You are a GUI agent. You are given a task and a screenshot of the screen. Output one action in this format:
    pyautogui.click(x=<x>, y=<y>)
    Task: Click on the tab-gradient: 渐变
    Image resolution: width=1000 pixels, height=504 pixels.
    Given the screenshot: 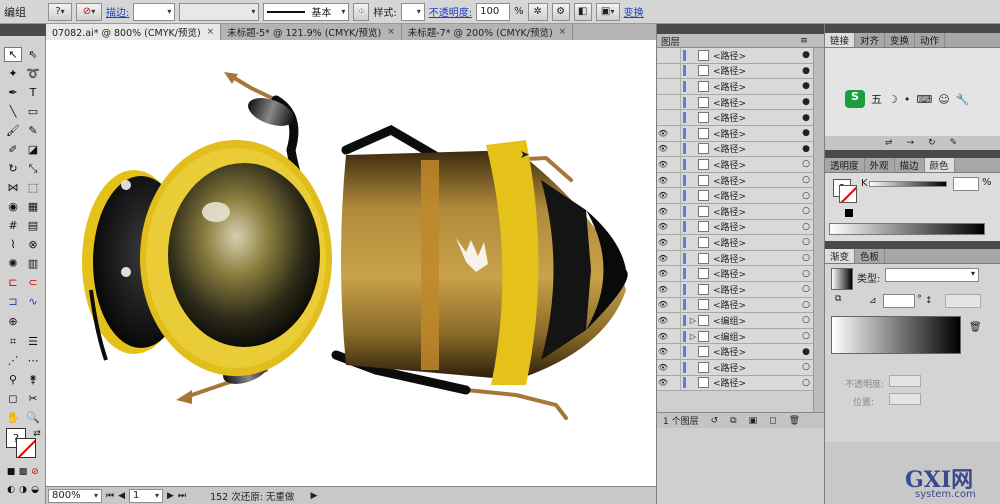 What is the action you would take?
    pyautogui.click(x=840, y=256)
    